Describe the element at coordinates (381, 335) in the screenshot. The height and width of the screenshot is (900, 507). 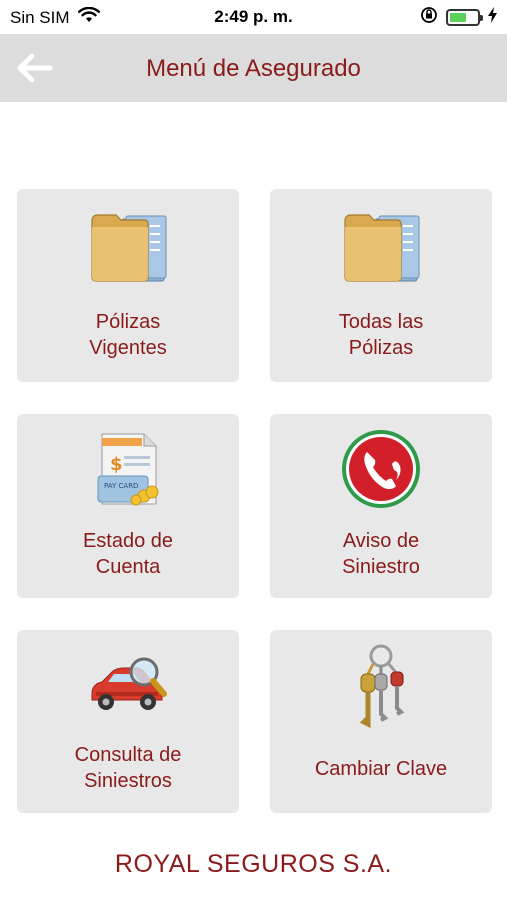
I see `tile-label: Todas las Pólizas` at that location.